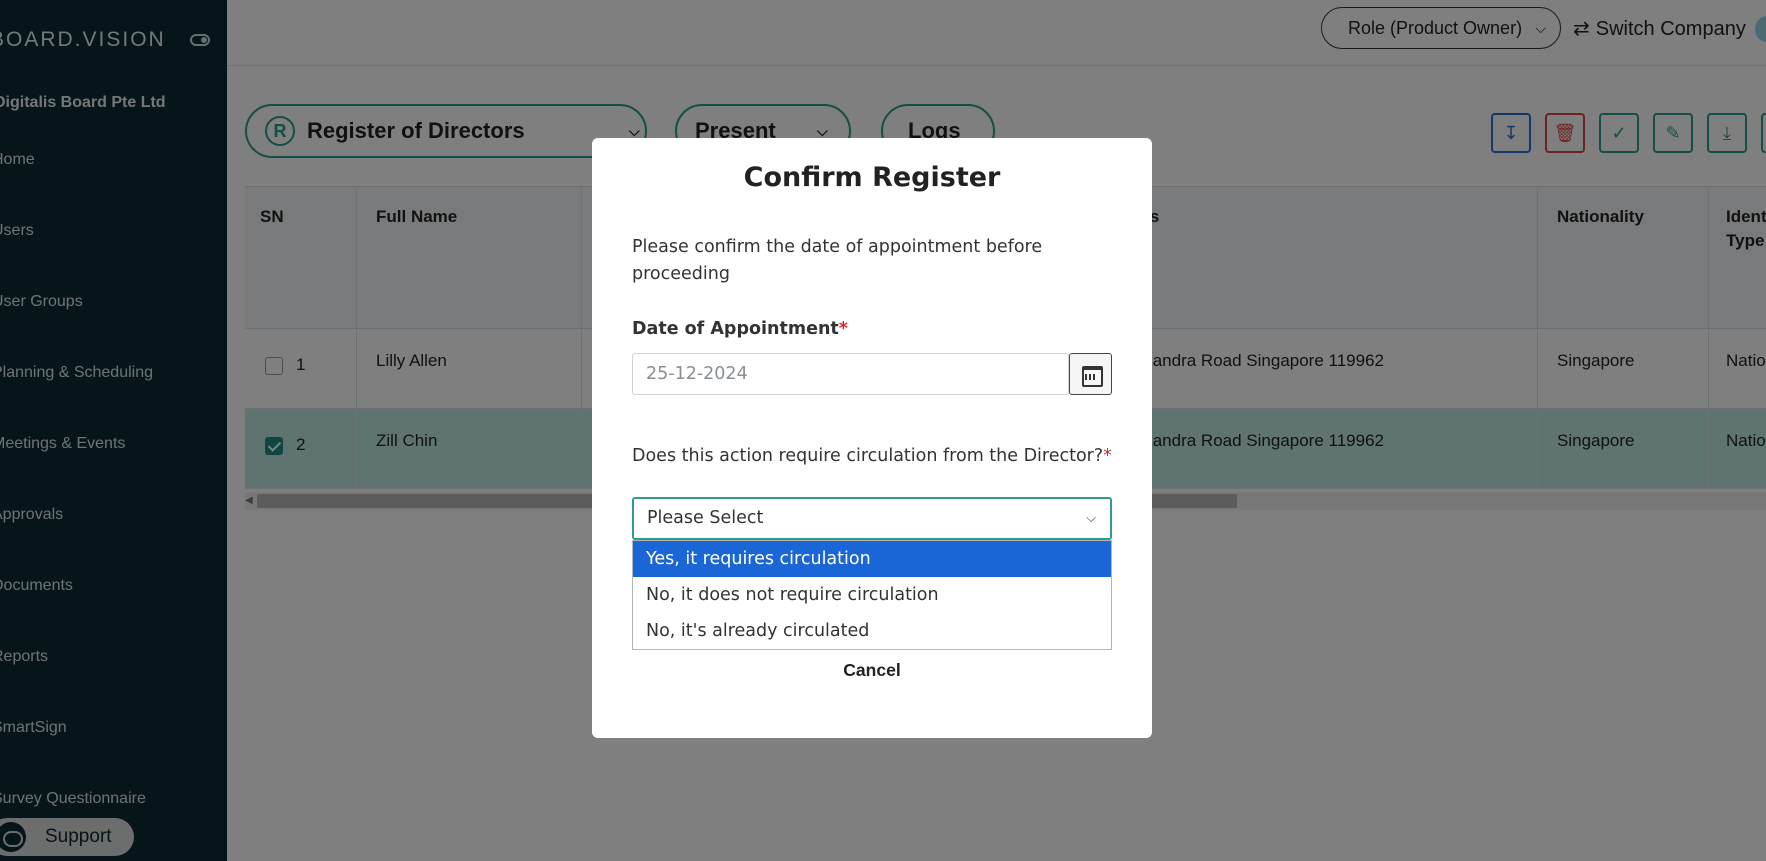  What do you see at coordinates (735, 329) in the screenshot?
I see `date-label-text: Date of Appointment` at bounding box center [735, 329].